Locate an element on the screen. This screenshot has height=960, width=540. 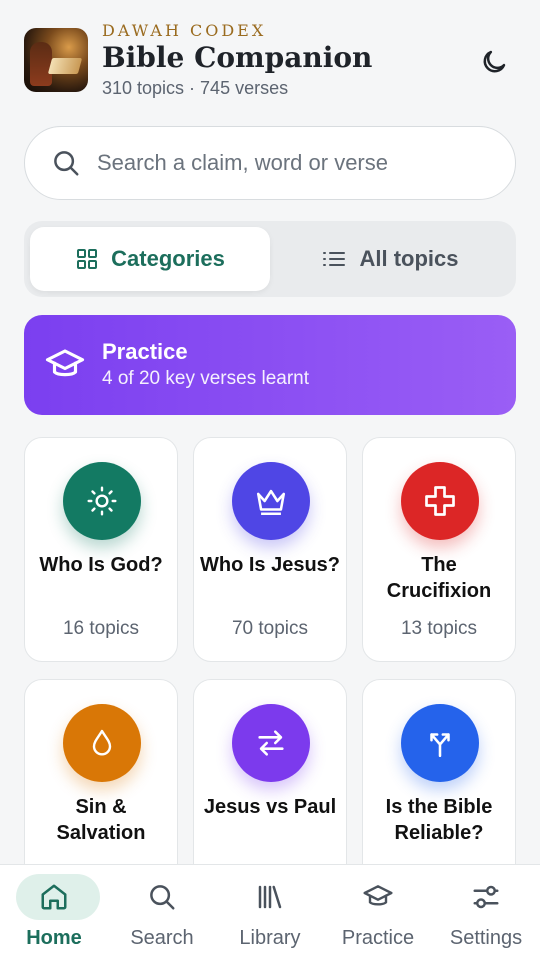
category-card-sin-salvation: Sin & Salvation is located at coordinates (101, 772).